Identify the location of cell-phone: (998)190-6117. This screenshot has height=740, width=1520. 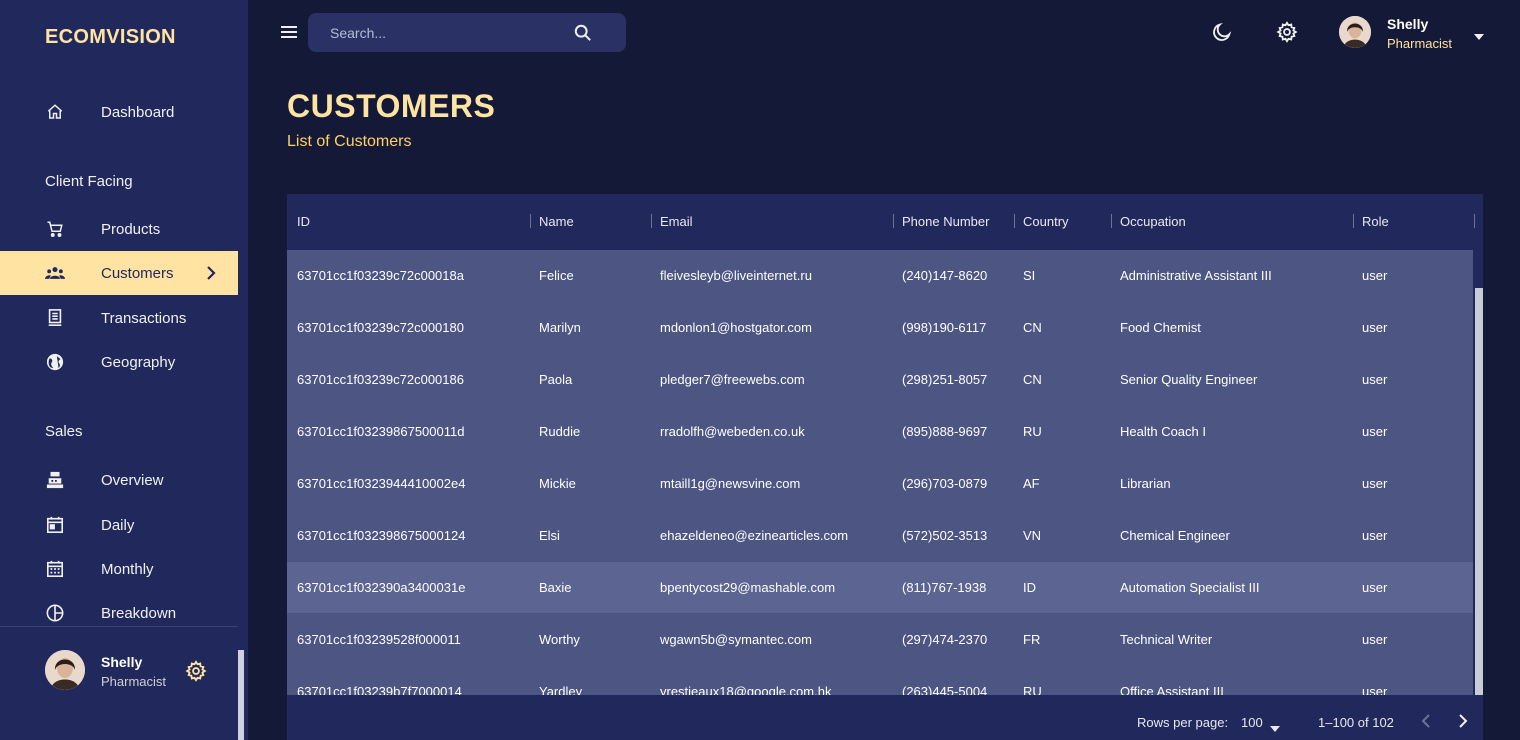
(944, 327).